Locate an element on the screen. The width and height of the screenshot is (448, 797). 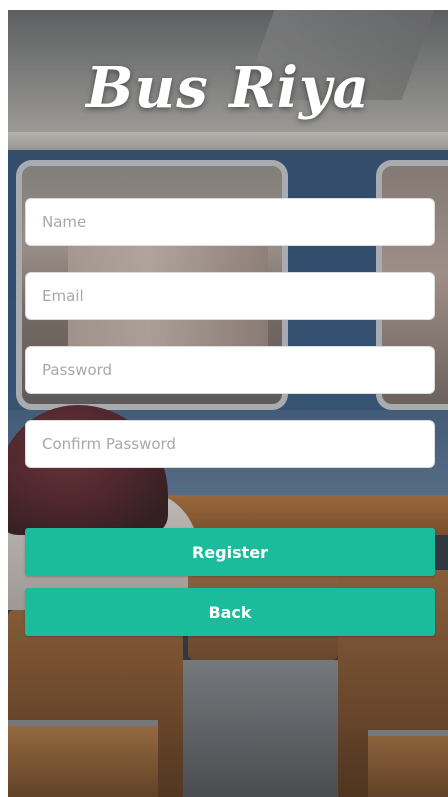
register-button: Register is located at coordinates (230, 552).